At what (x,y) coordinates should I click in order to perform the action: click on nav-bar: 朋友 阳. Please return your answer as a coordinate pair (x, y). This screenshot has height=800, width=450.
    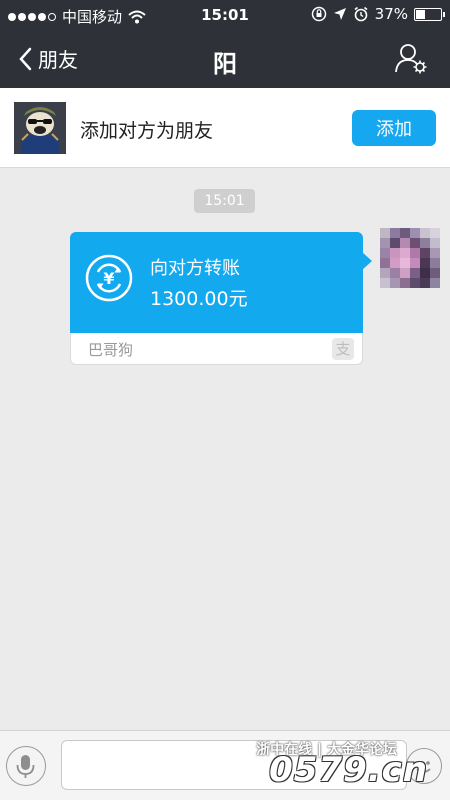
    Looking at the image, I should click on (225, 60).